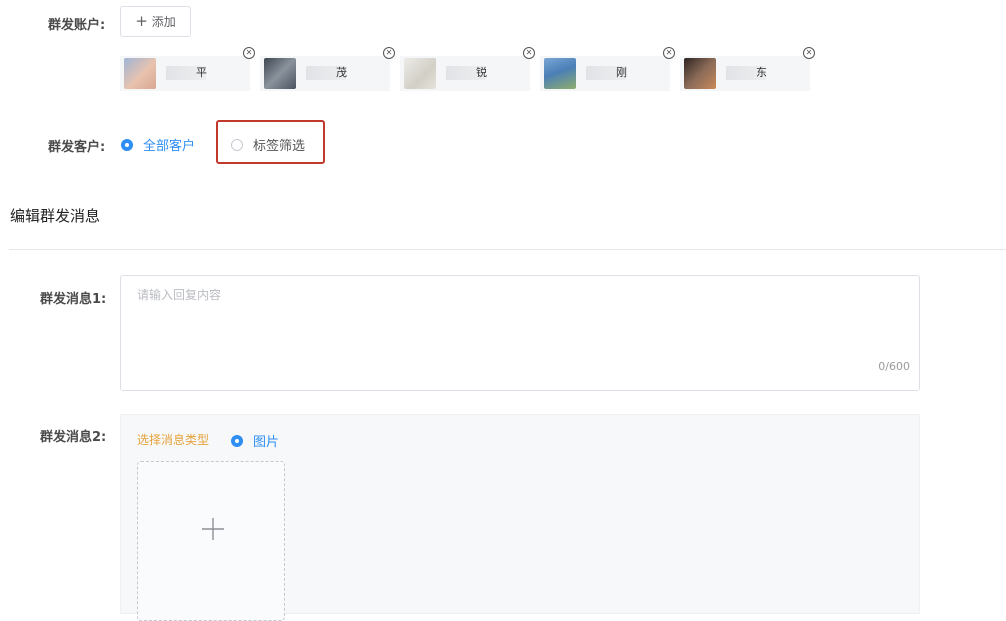  Describe the element at coordinates (201, 72) in the screenshot. I see `account-name: 平` at that location.